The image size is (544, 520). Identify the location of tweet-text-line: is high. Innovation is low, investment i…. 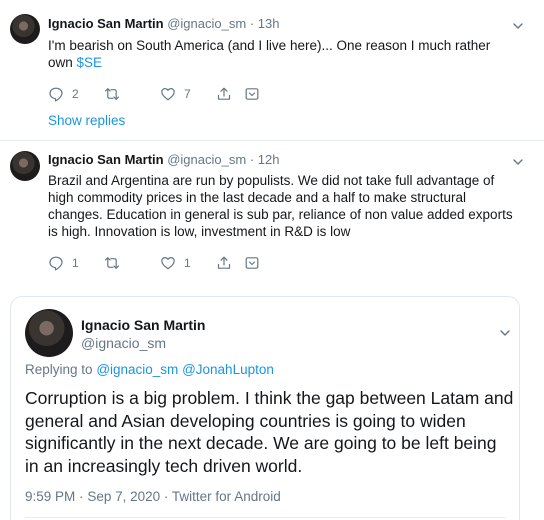
(199, 231).